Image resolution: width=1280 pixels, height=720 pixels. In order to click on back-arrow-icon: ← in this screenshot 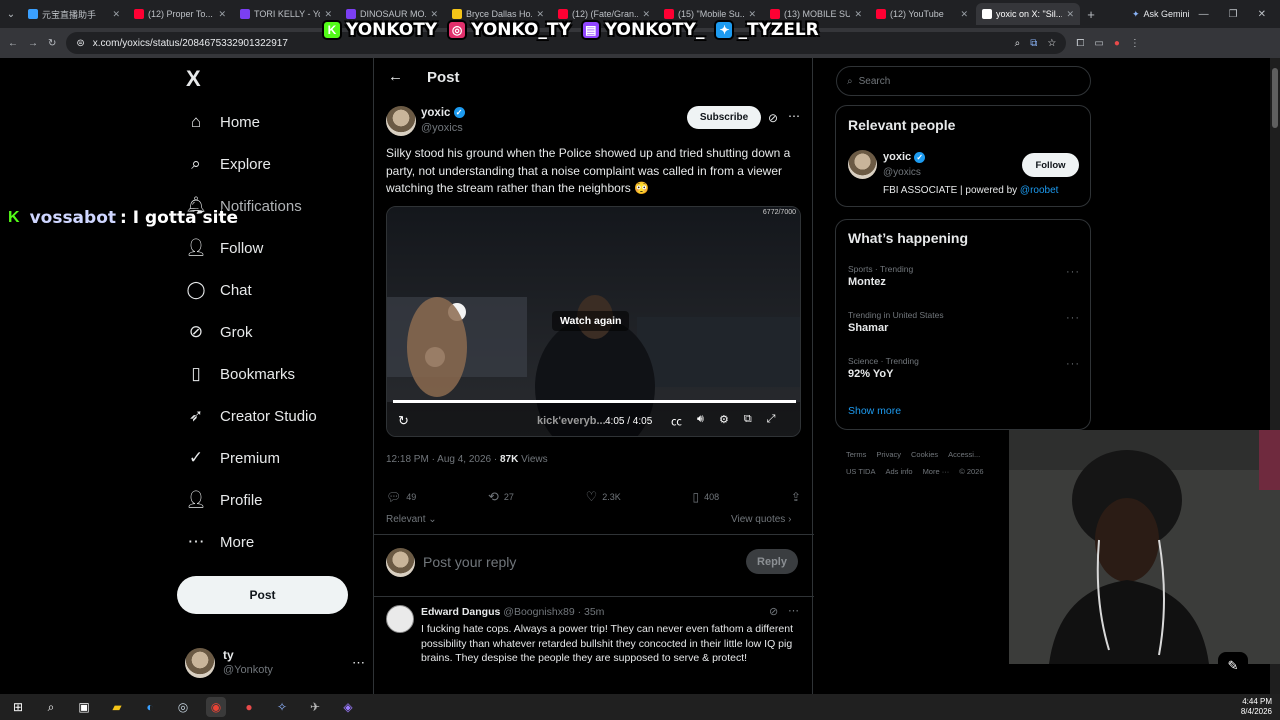, I will do `click(395, 76)`.